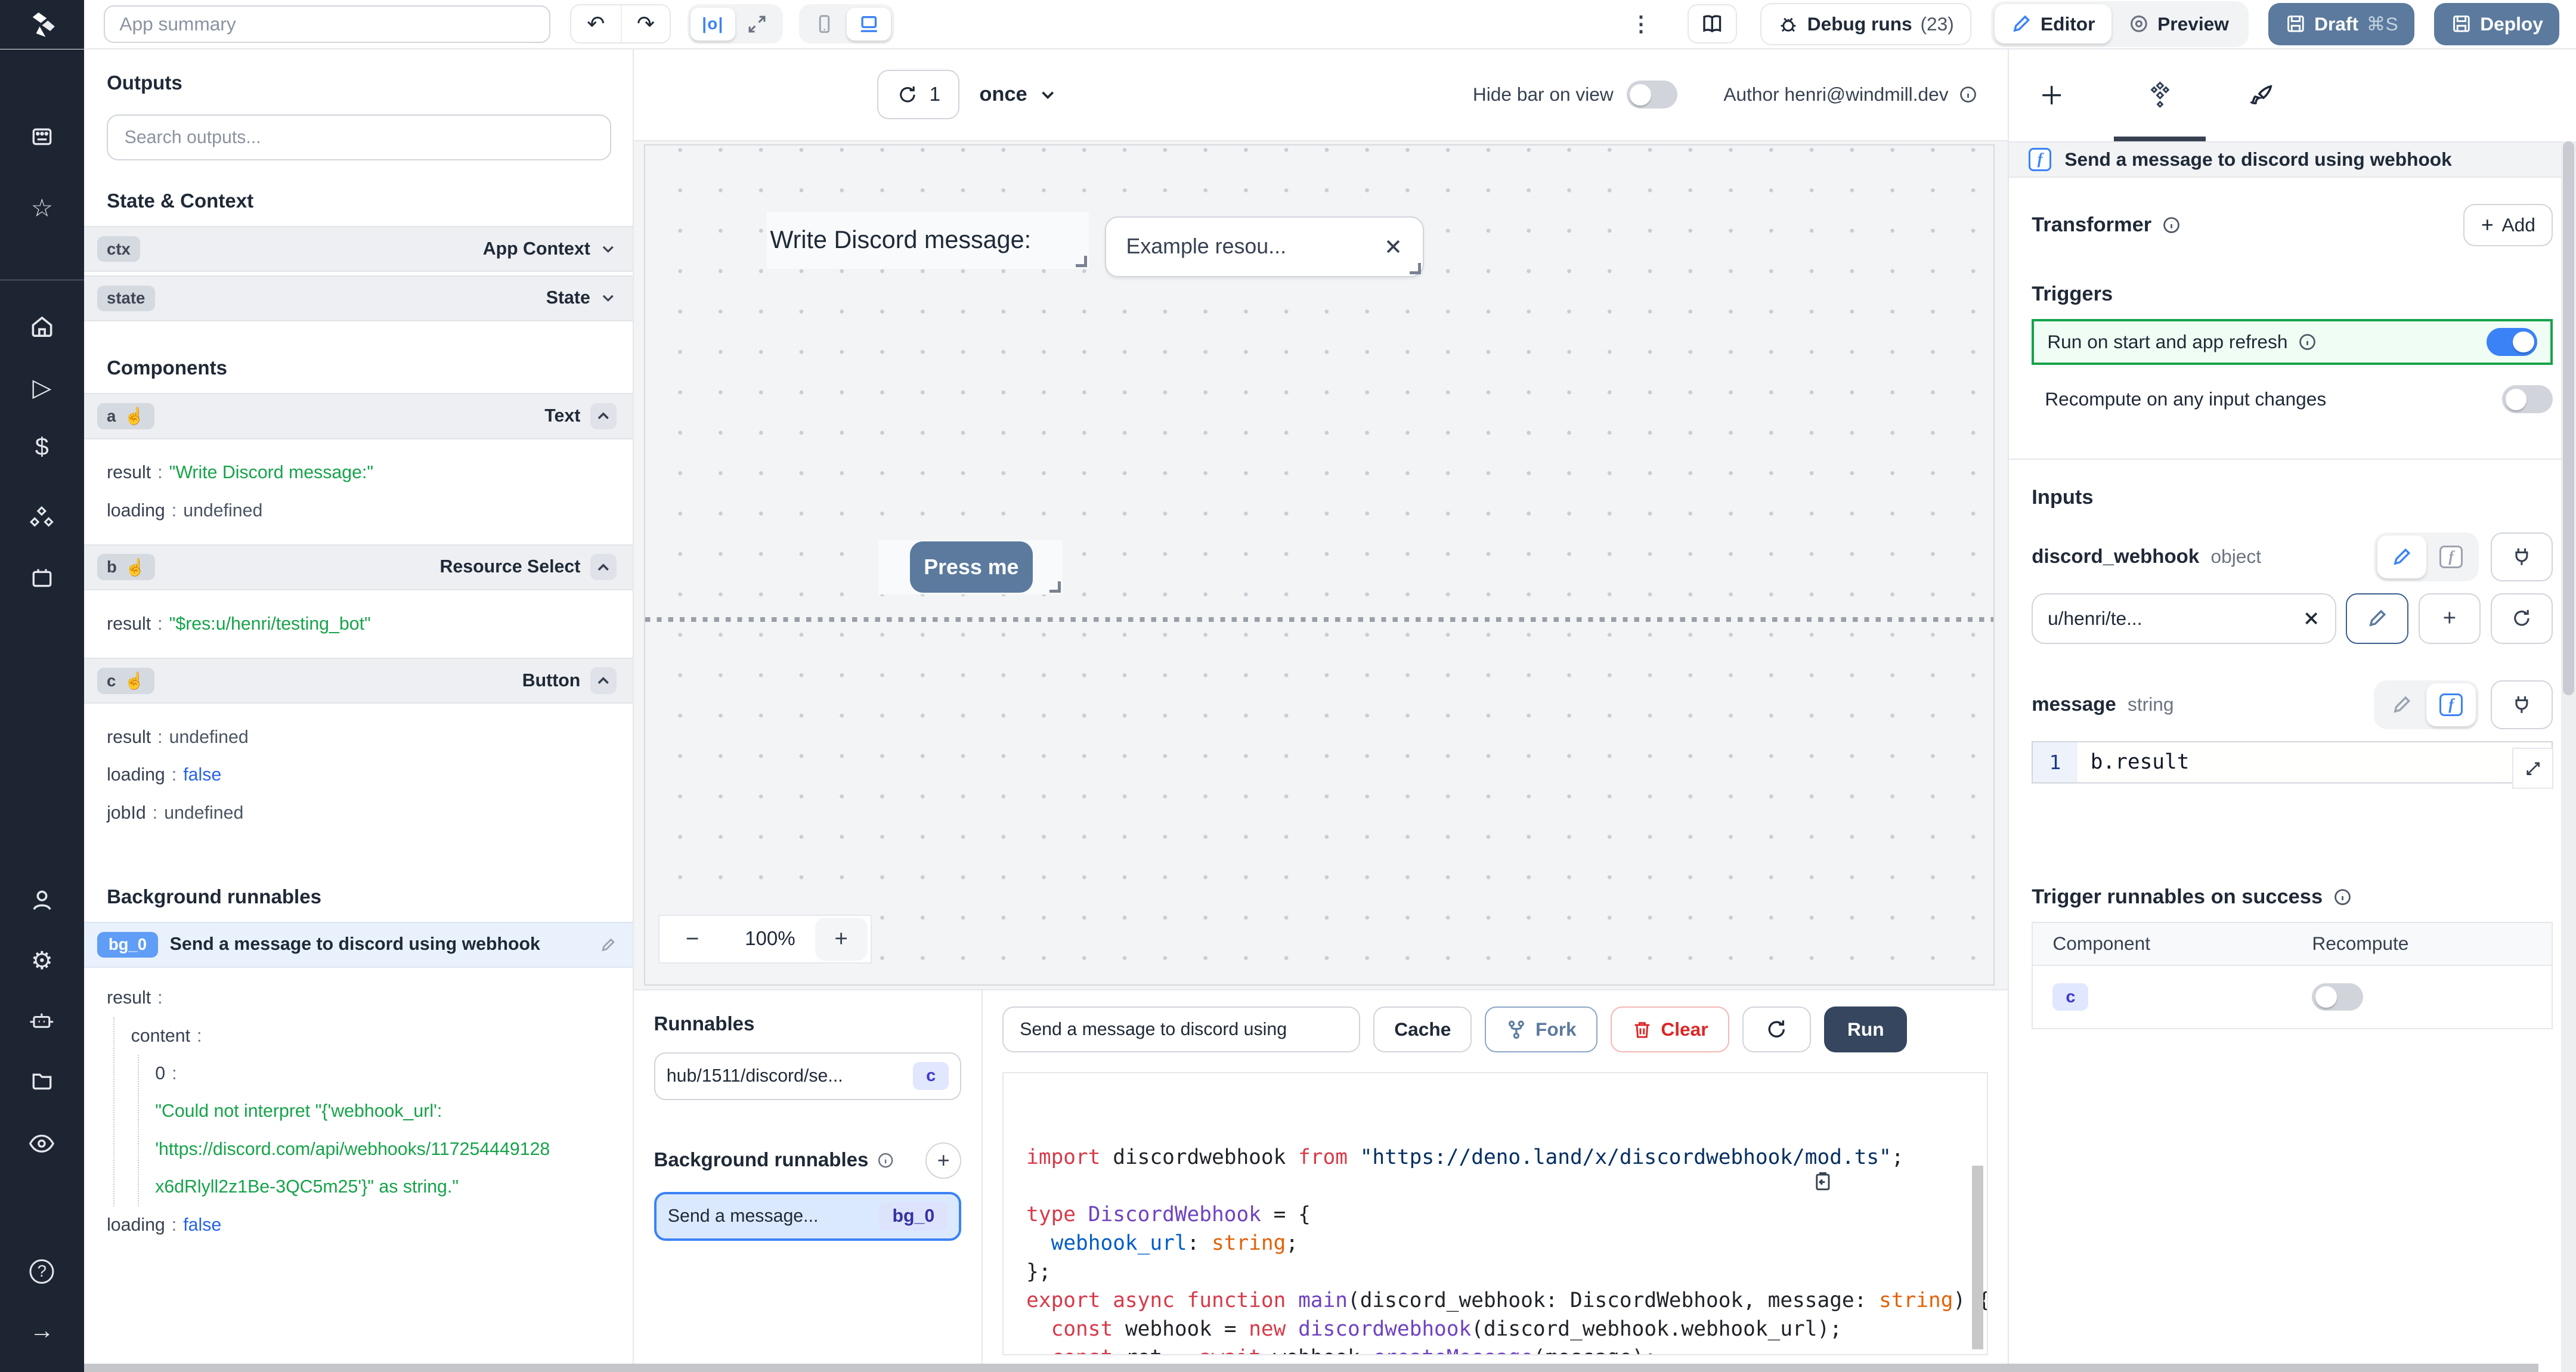  Describe the element at coordinates (2527, 399) in the screenshot. I see `recompute-toggle` at that location.